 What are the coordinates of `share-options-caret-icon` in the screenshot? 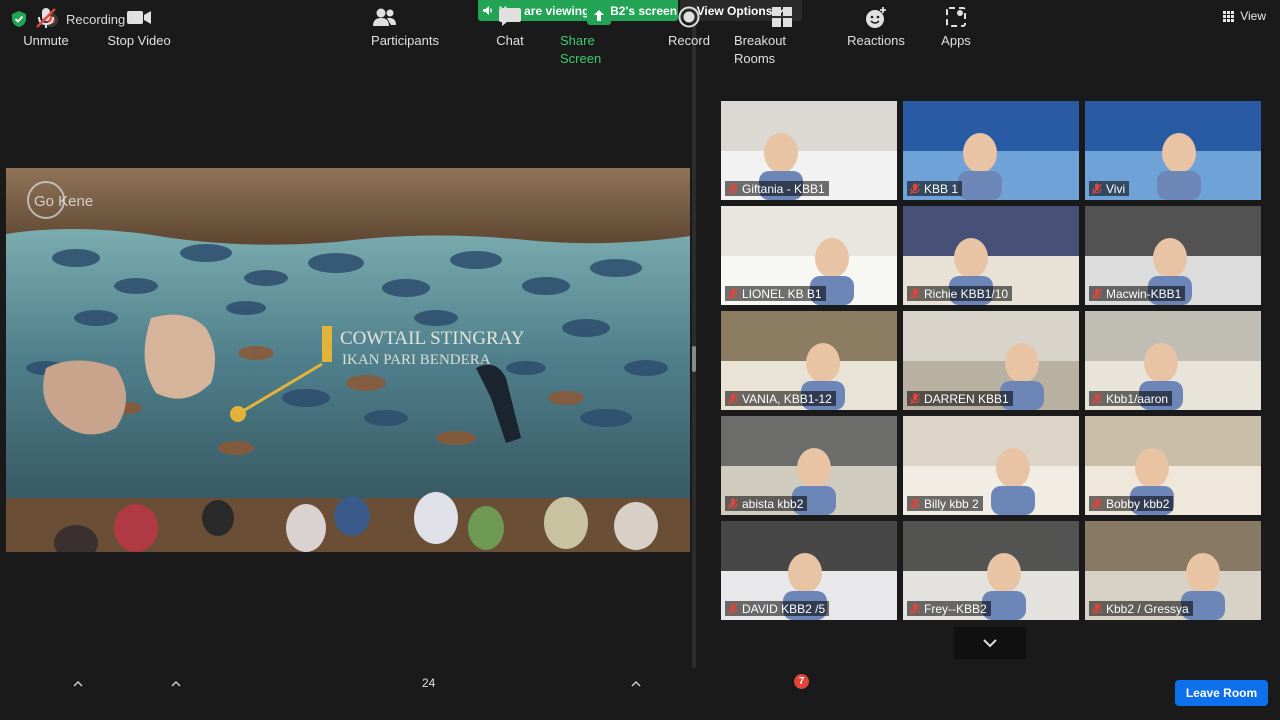 It's located at (636, 684).